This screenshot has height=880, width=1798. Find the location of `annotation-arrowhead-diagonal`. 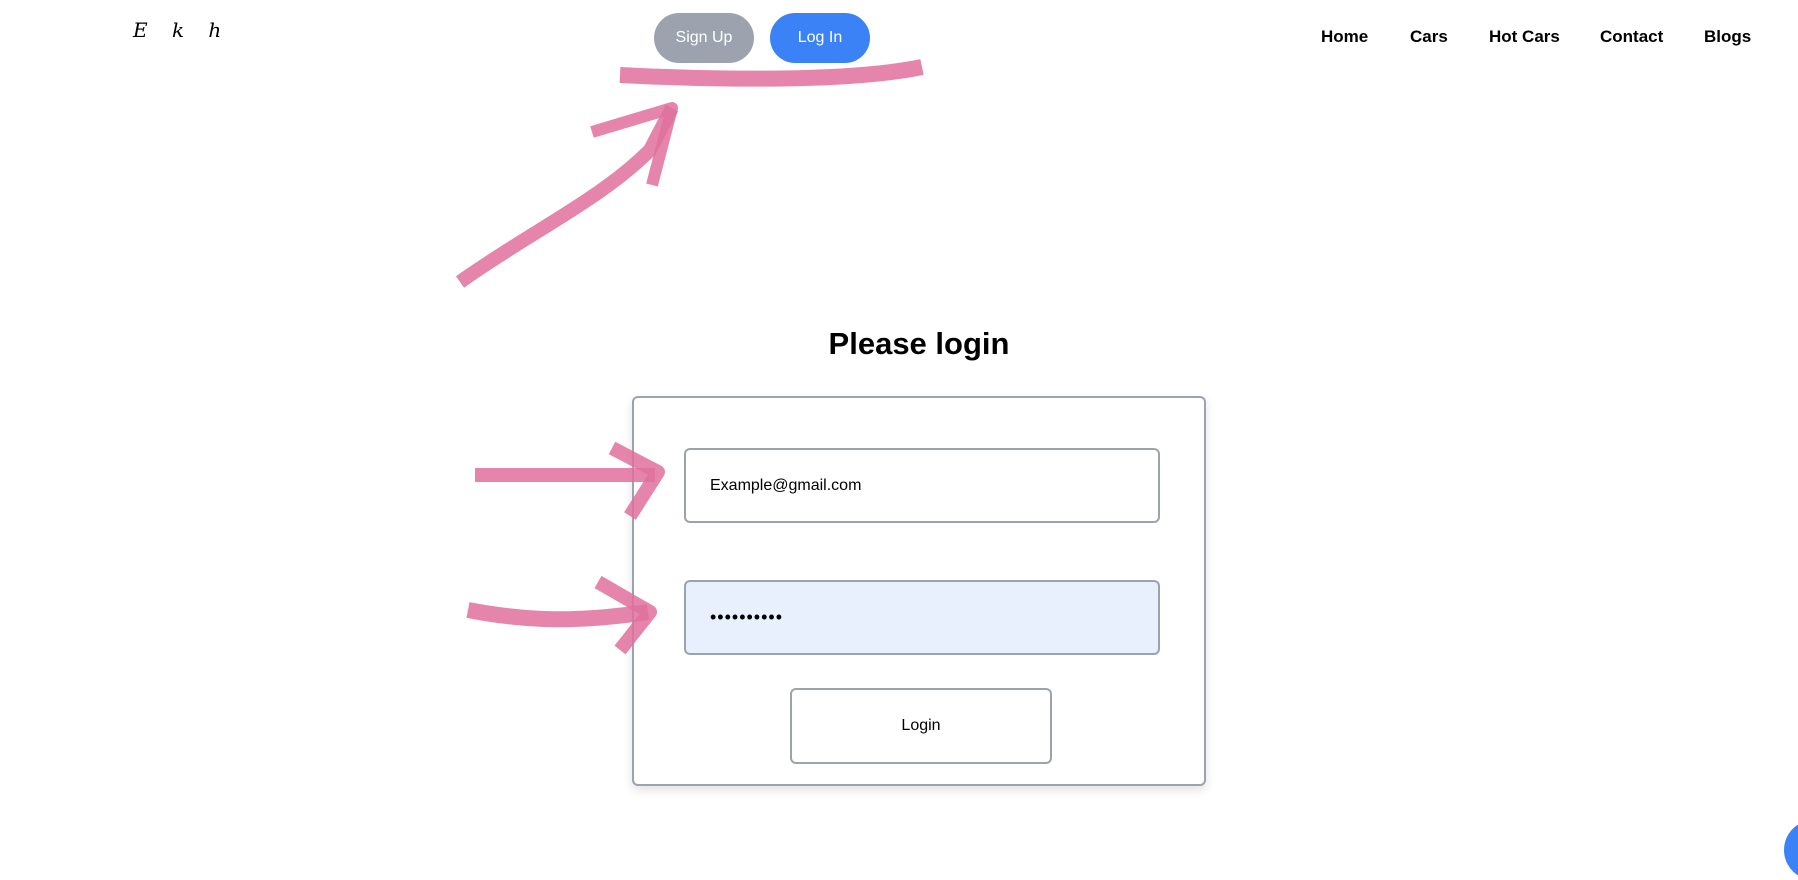

annotation-arrowhead-diagonal is located at coordinates (634, 144).